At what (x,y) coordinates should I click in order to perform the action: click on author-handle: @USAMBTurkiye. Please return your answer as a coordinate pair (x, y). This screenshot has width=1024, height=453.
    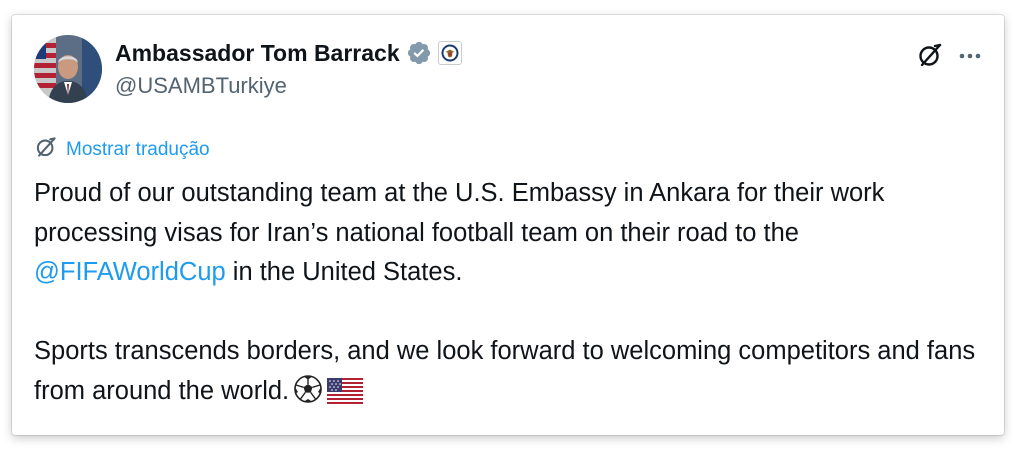
    Looking at the image, I should click on (201, 86).